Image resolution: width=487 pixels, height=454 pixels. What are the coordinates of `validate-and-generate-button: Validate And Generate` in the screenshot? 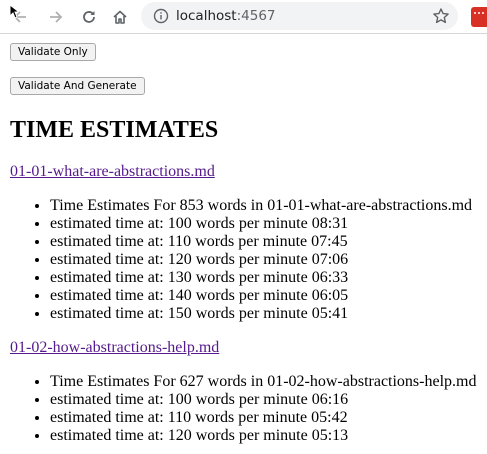 It's located at (77, 86).